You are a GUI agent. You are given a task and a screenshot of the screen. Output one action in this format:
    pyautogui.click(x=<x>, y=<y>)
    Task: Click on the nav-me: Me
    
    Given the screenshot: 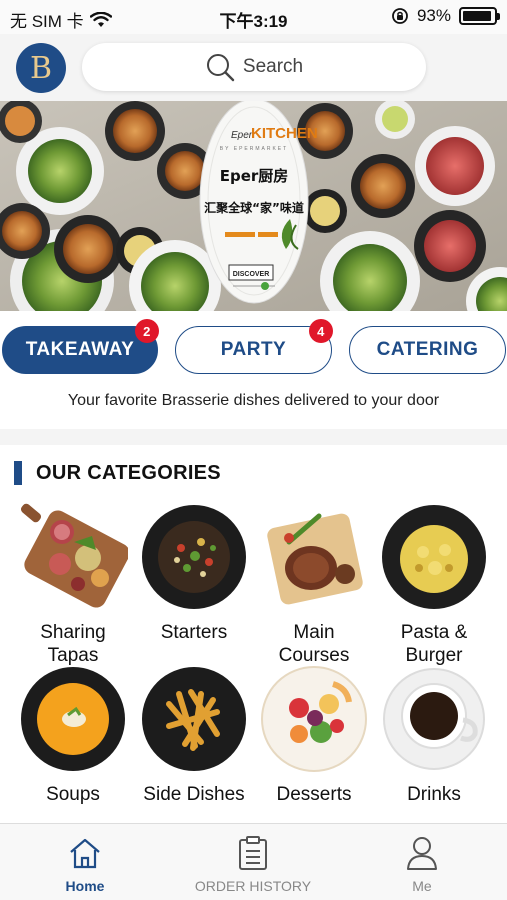 What is the action you would take?
    pyautogui.click(x=422, y=864)
    